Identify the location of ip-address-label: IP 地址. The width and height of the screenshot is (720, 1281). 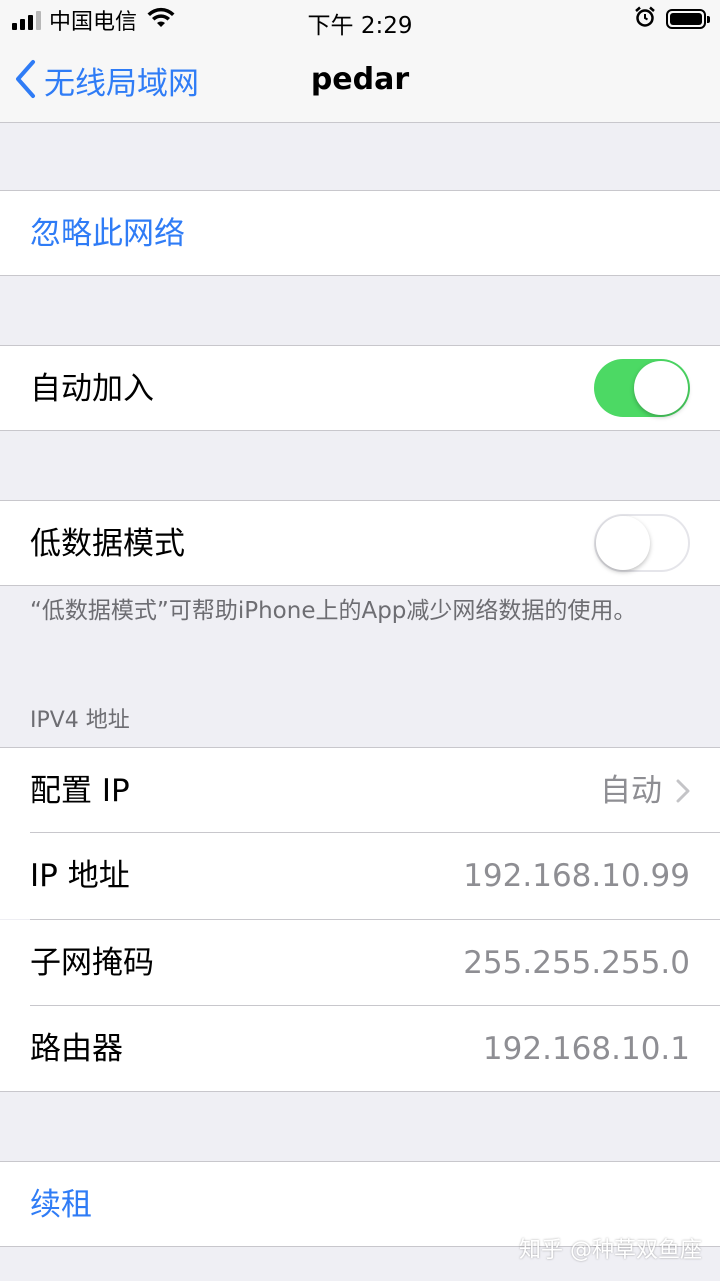
(80, 876).